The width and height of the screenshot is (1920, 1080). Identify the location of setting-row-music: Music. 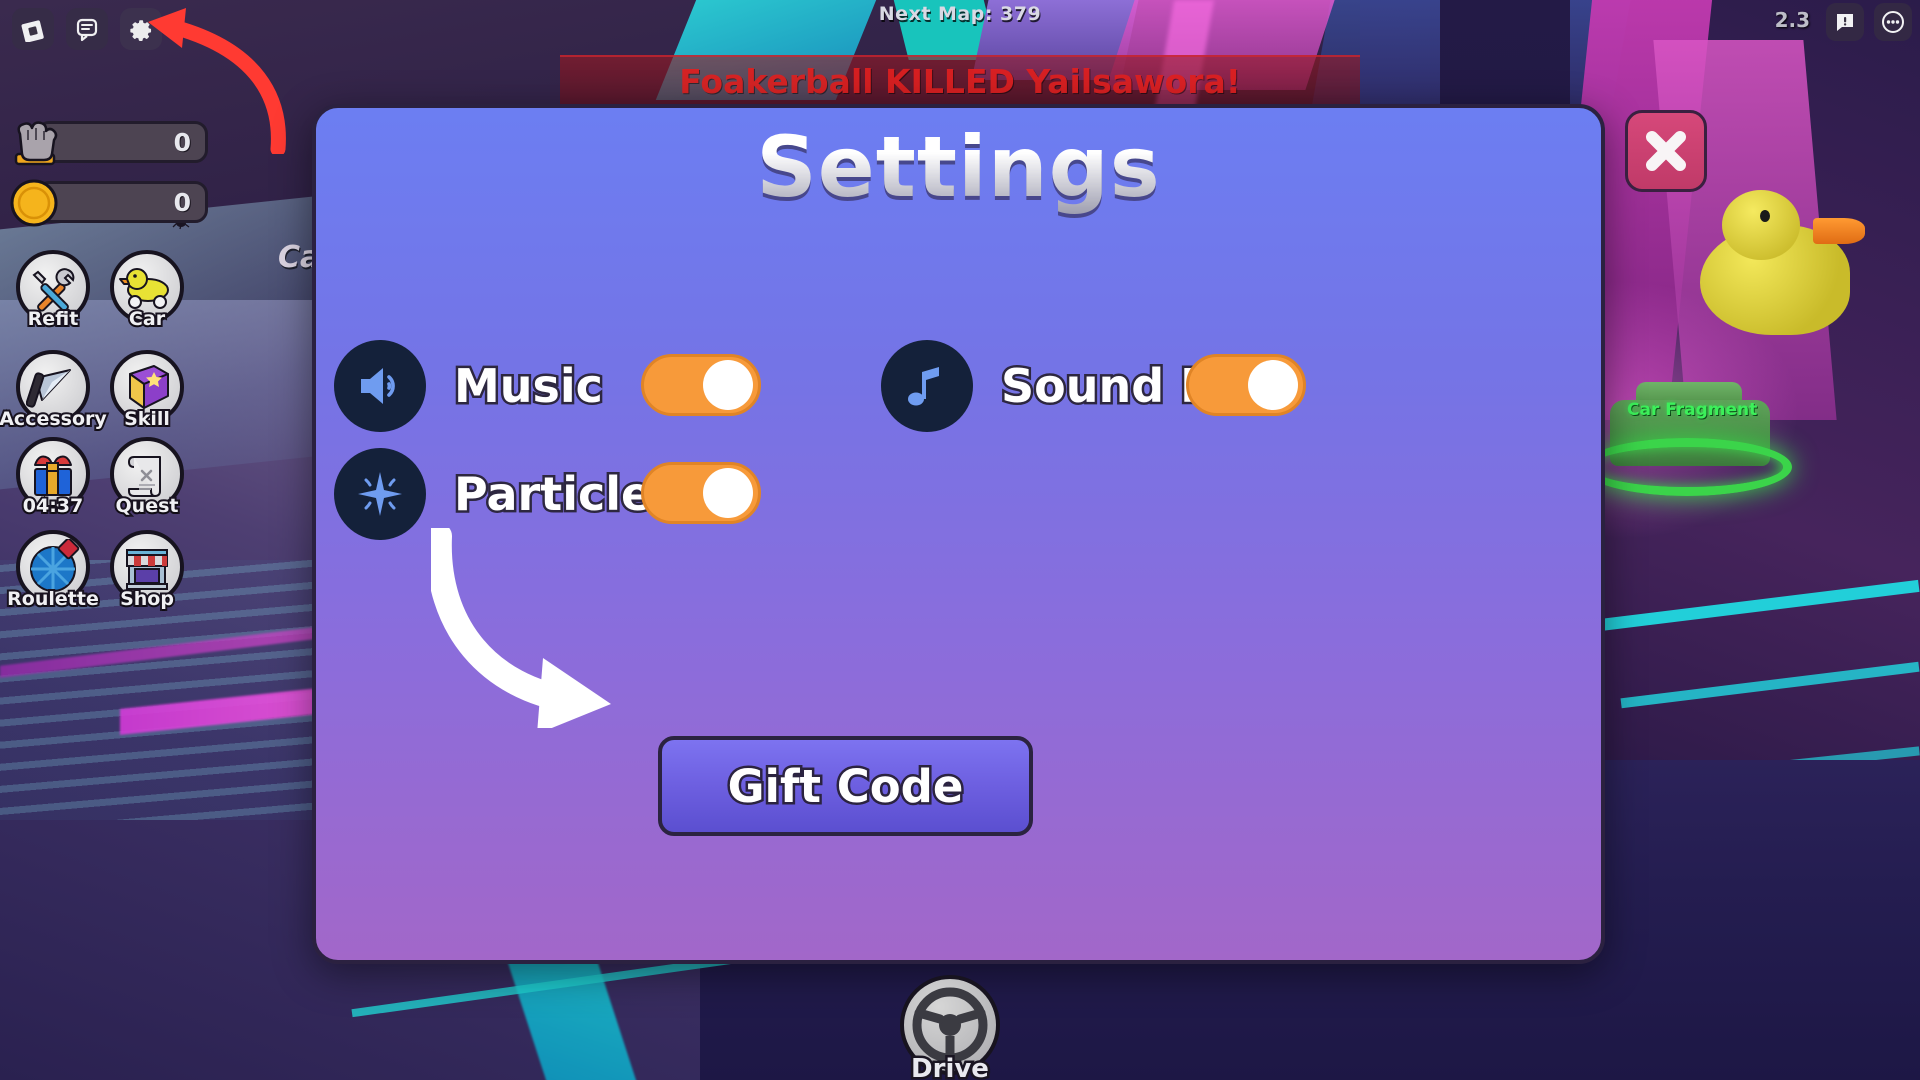
(470, 386).